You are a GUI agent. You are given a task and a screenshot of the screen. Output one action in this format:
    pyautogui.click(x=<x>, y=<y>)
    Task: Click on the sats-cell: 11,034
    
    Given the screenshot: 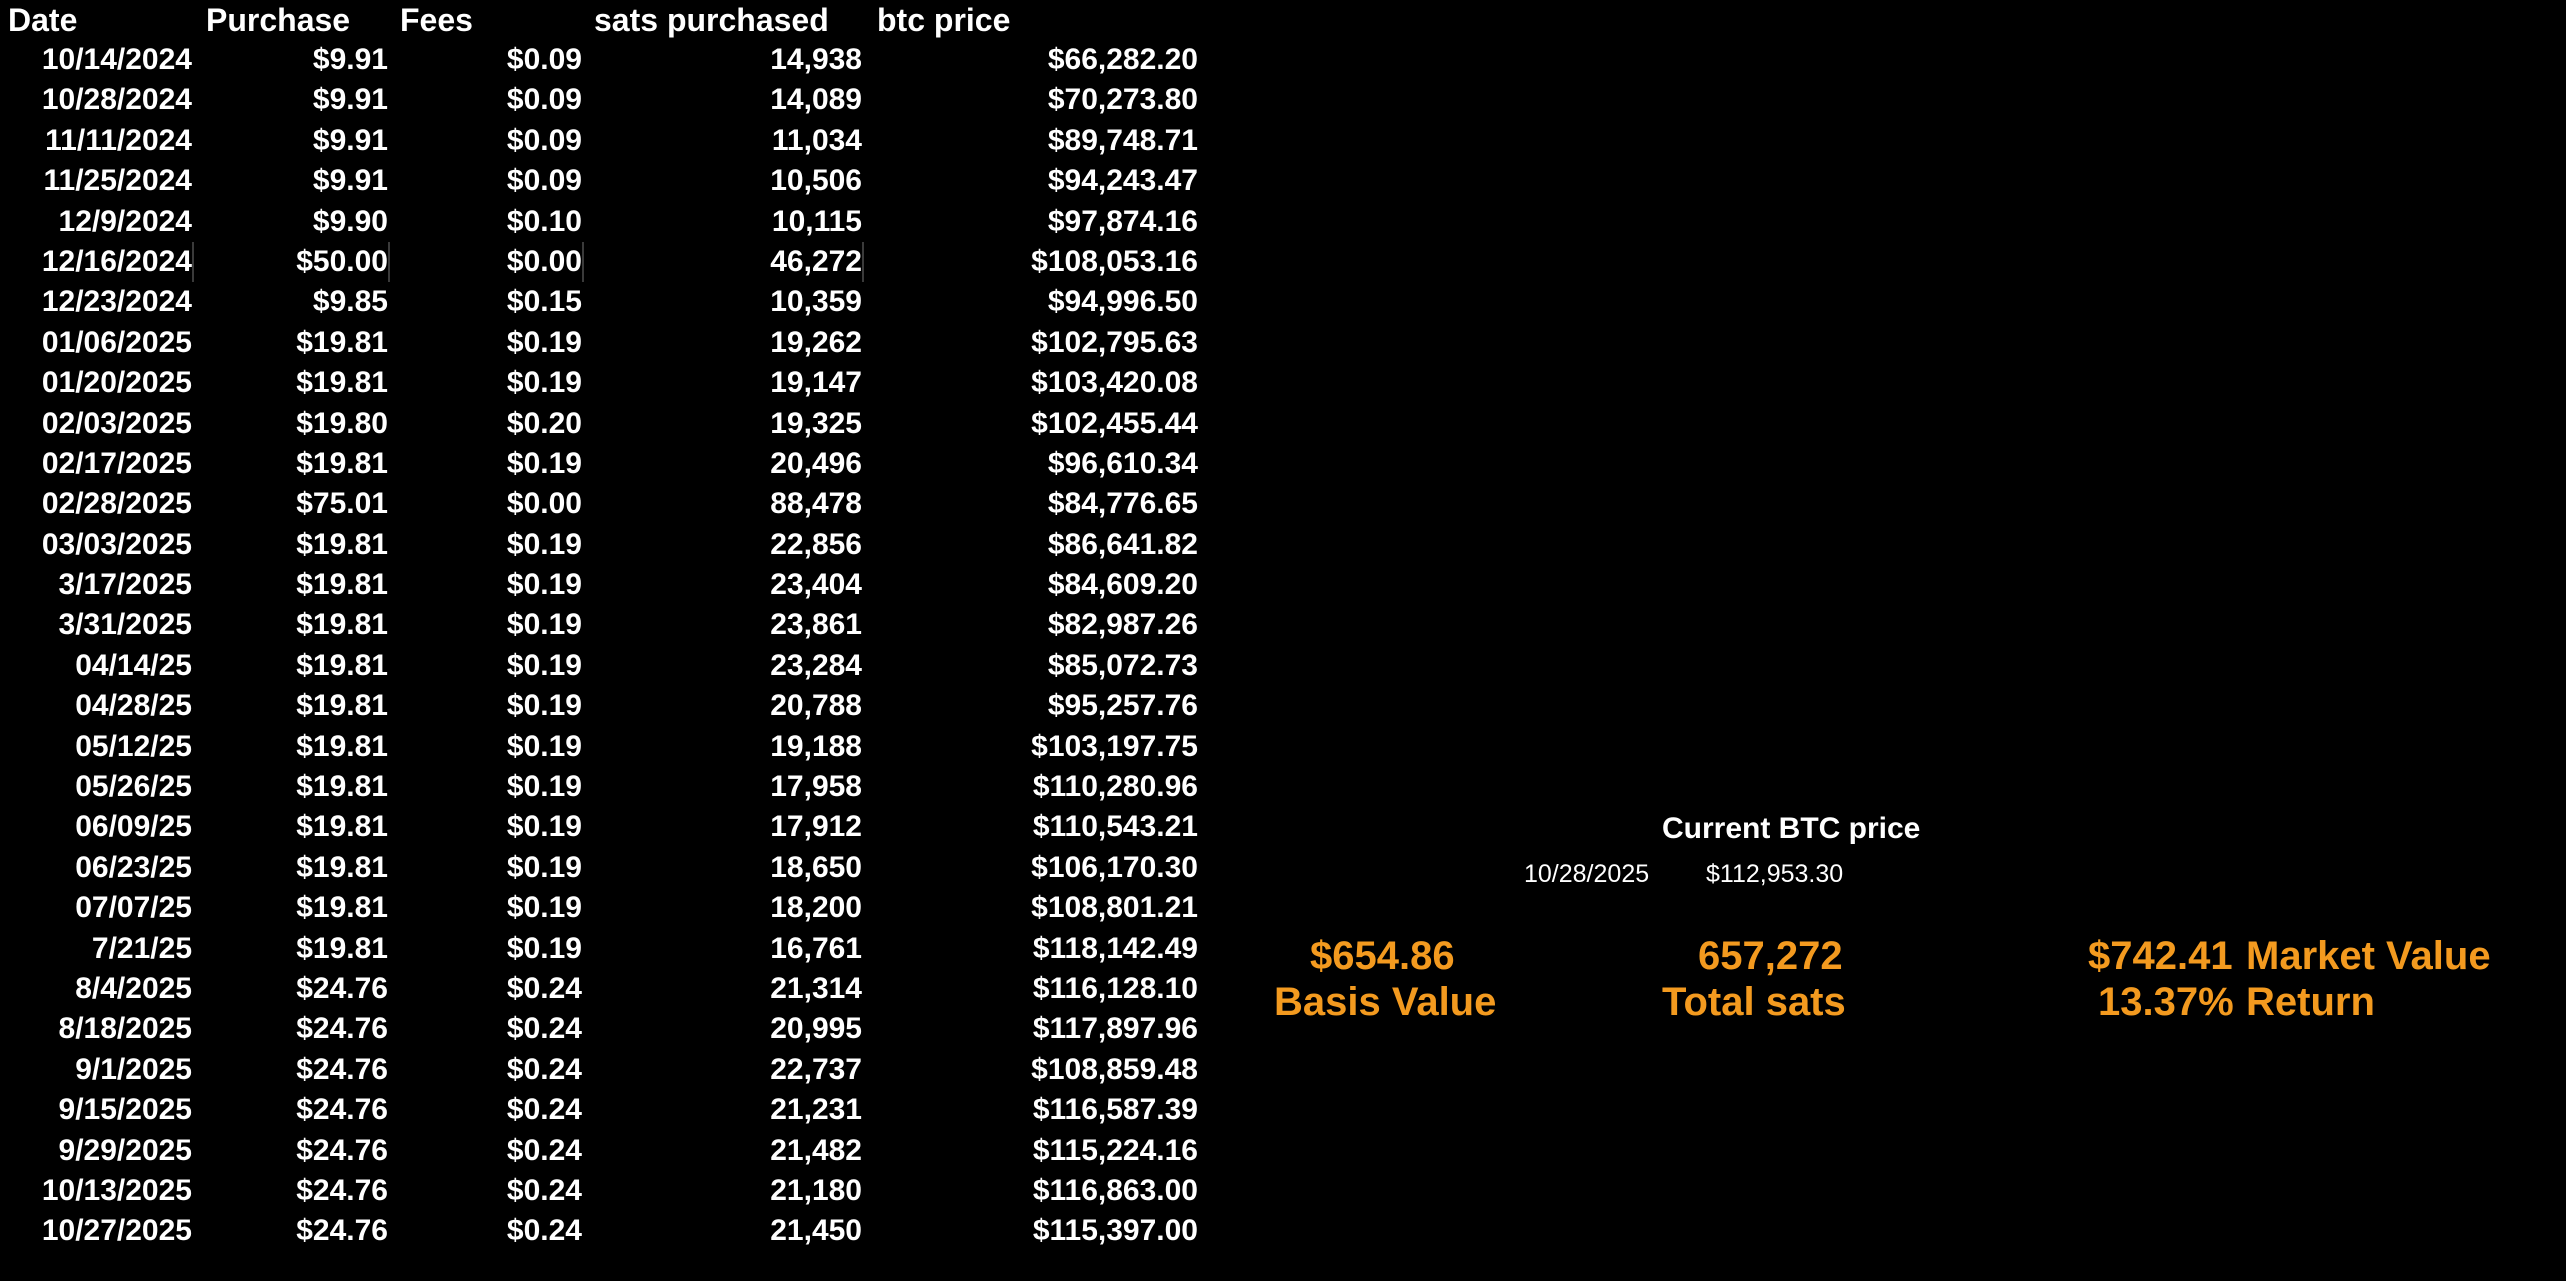 What is the action you would take?
    pyautogui.click(x=724, y=141)
    